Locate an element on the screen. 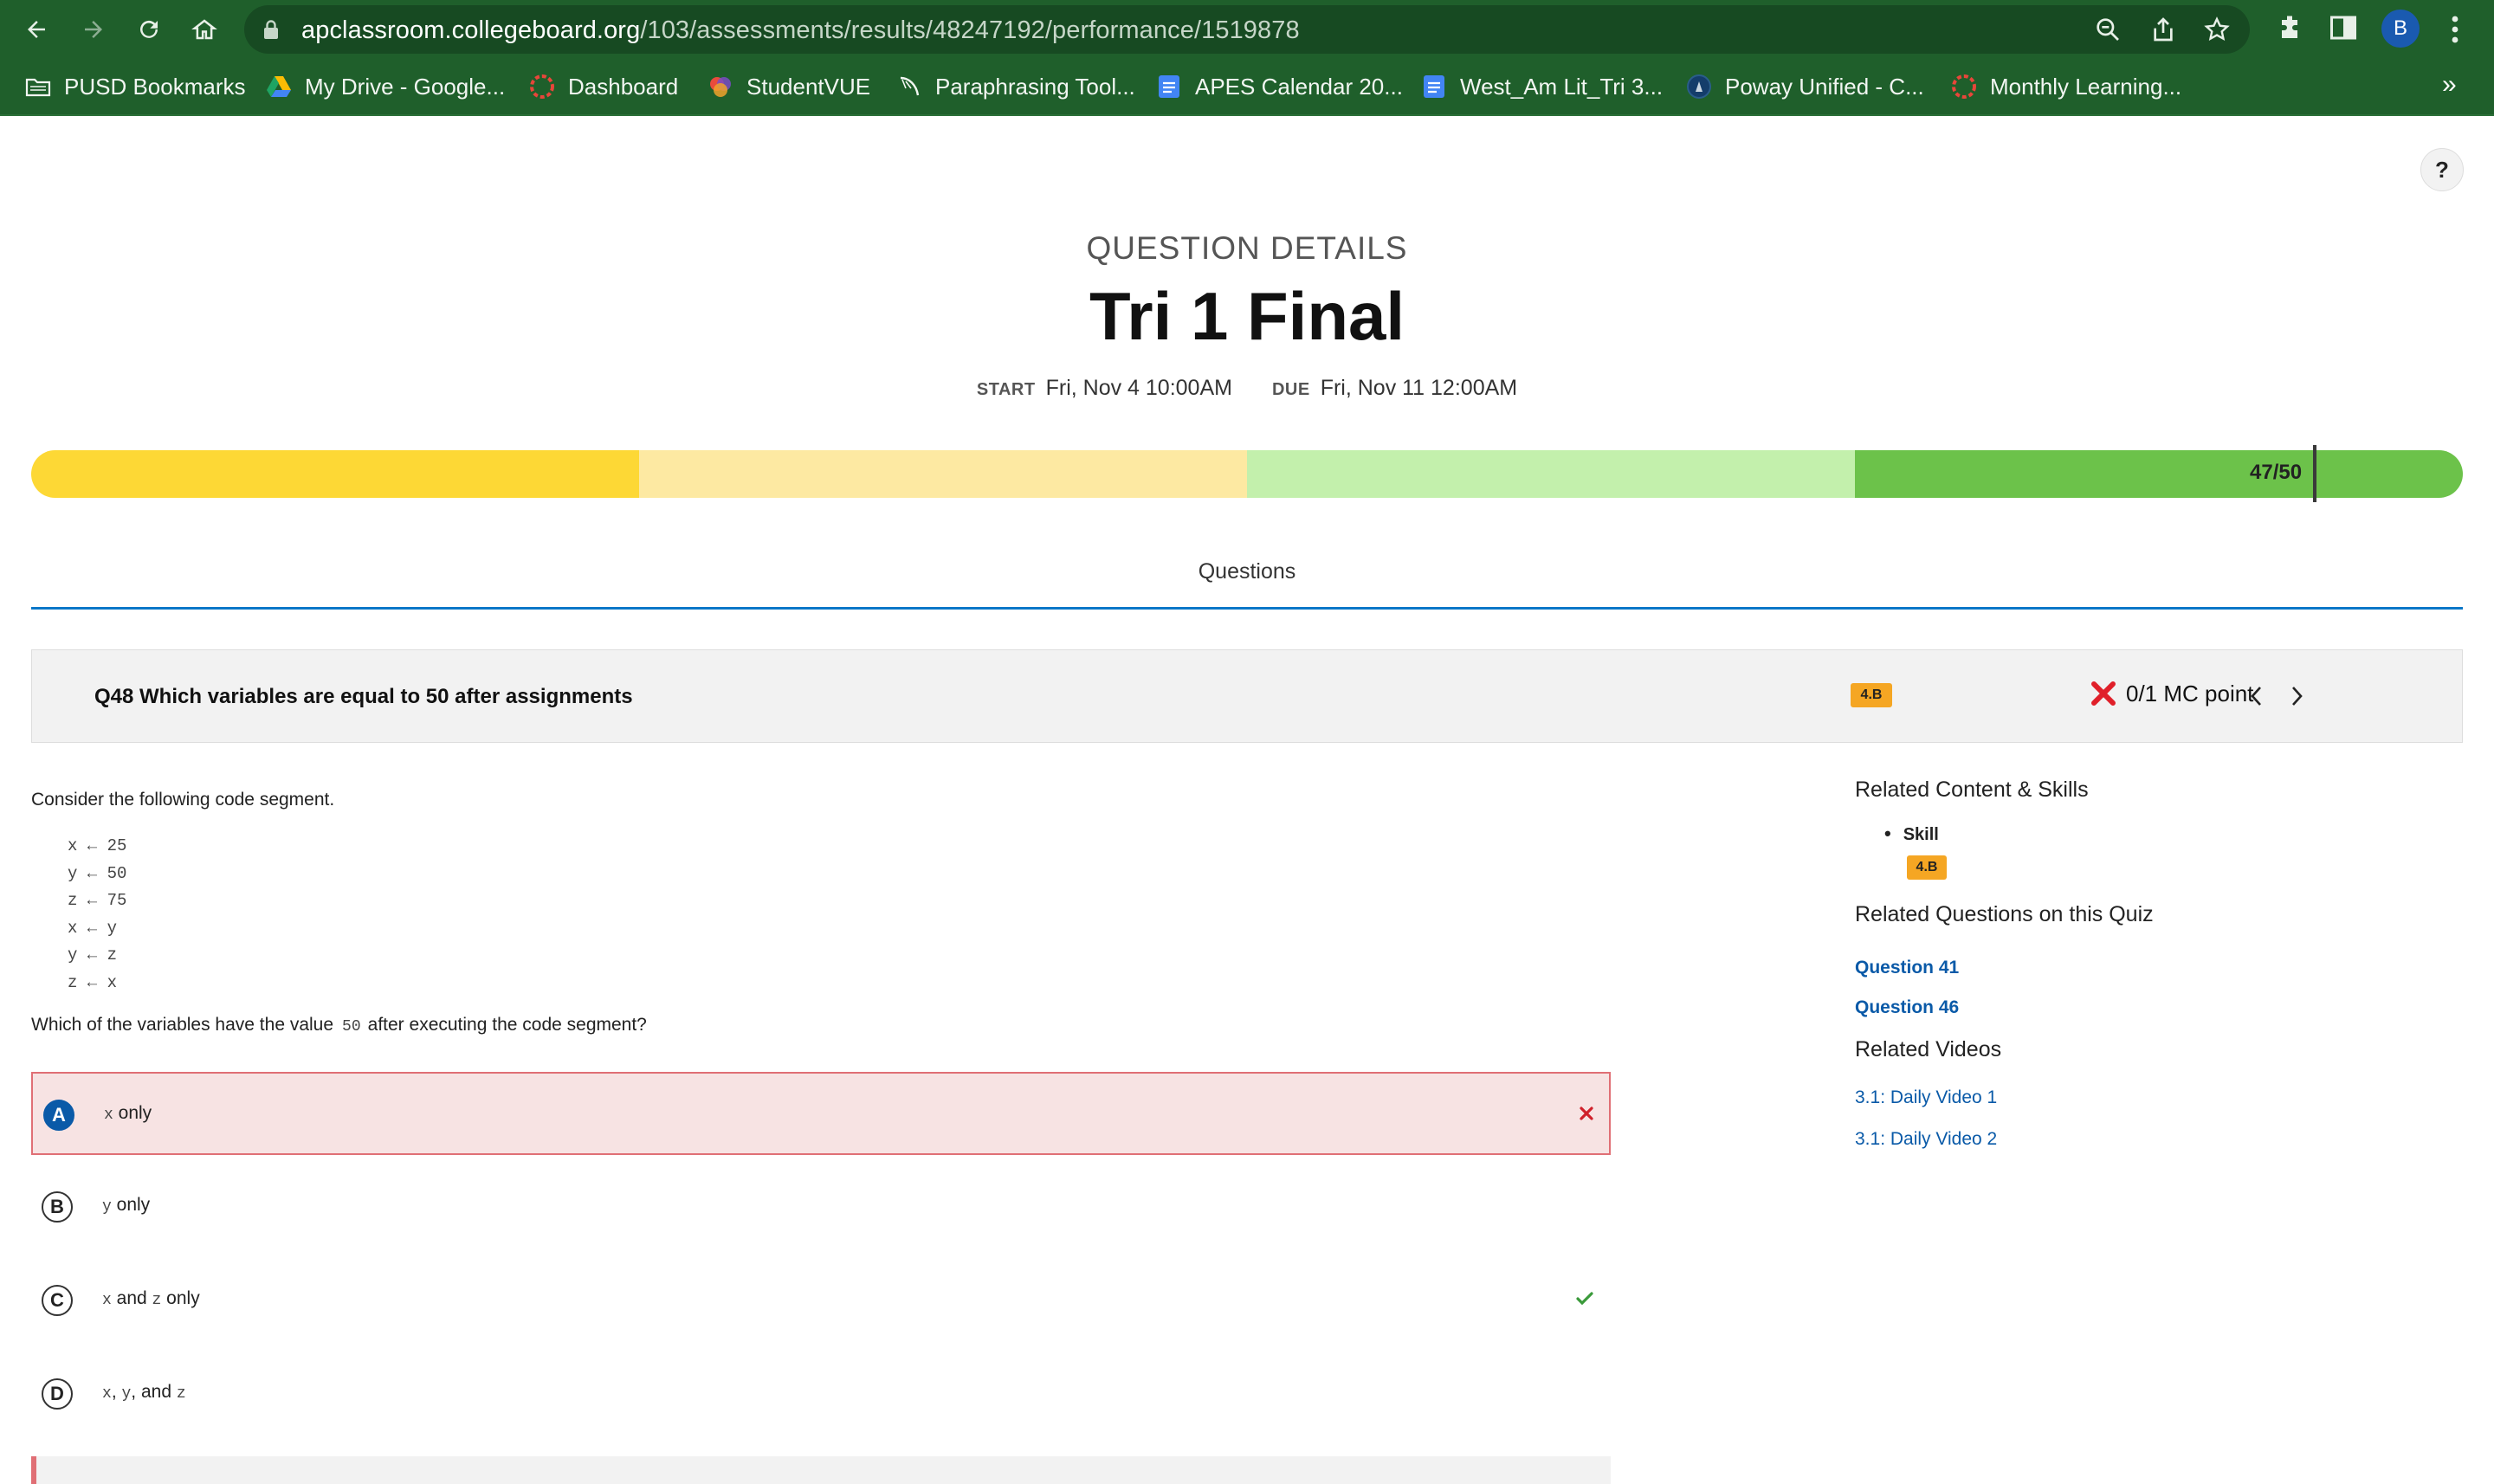  answer-option-c: C x and z only is located at coordinates (821, 1300).